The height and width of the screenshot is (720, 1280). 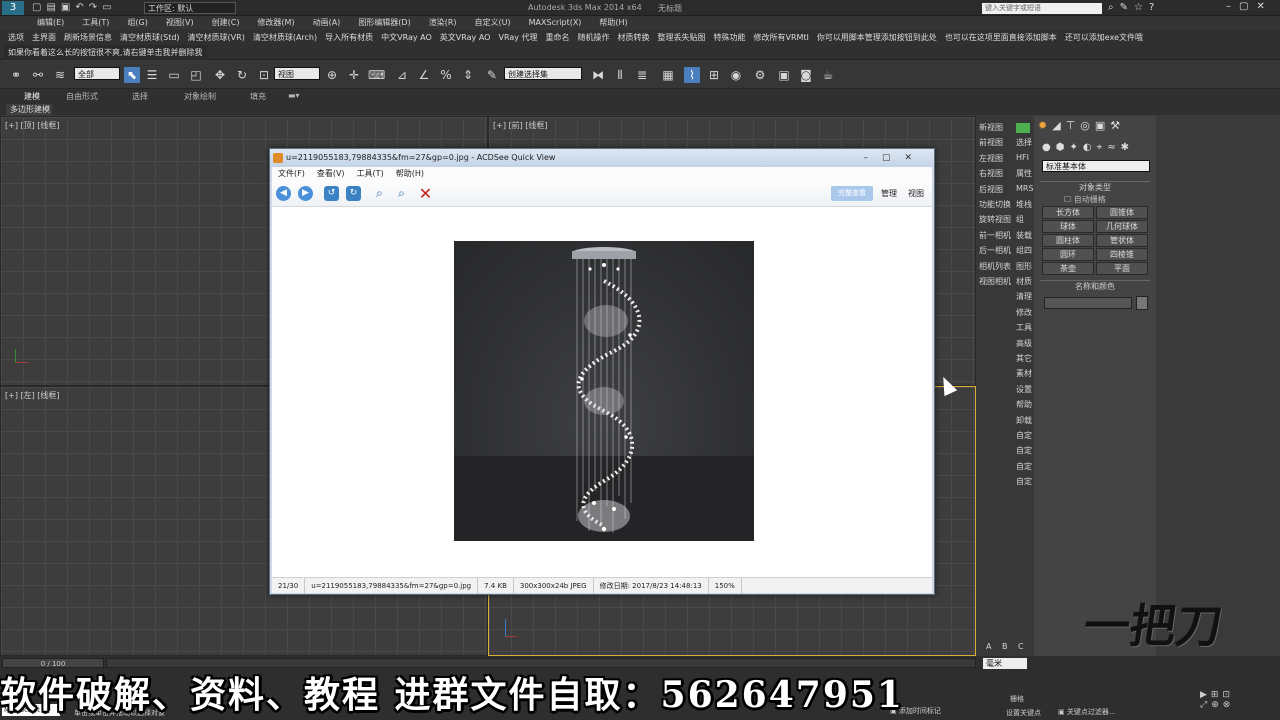 I want to click on script-button: 你可以用脚本管理添加按钮到此处, so click(x=877, y=37).